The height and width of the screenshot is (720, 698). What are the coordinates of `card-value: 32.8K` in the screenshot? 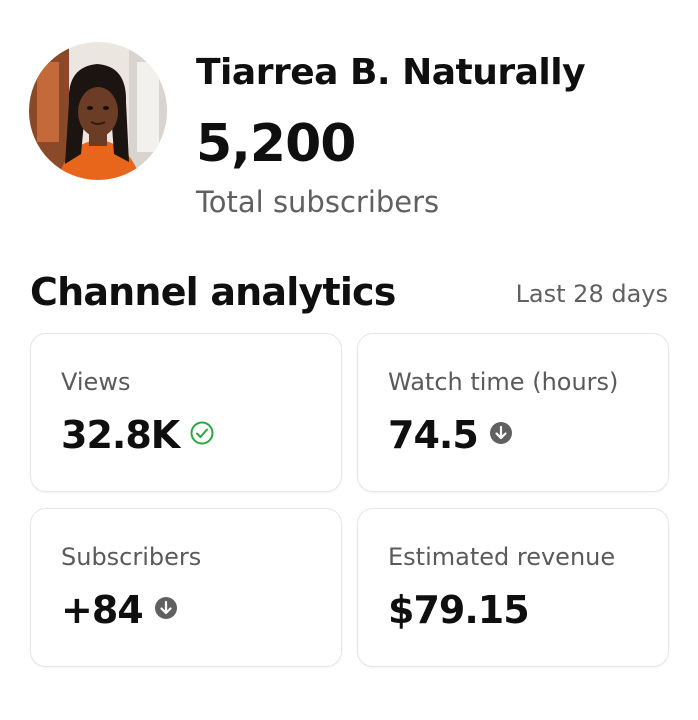 It's located at (120, 435).